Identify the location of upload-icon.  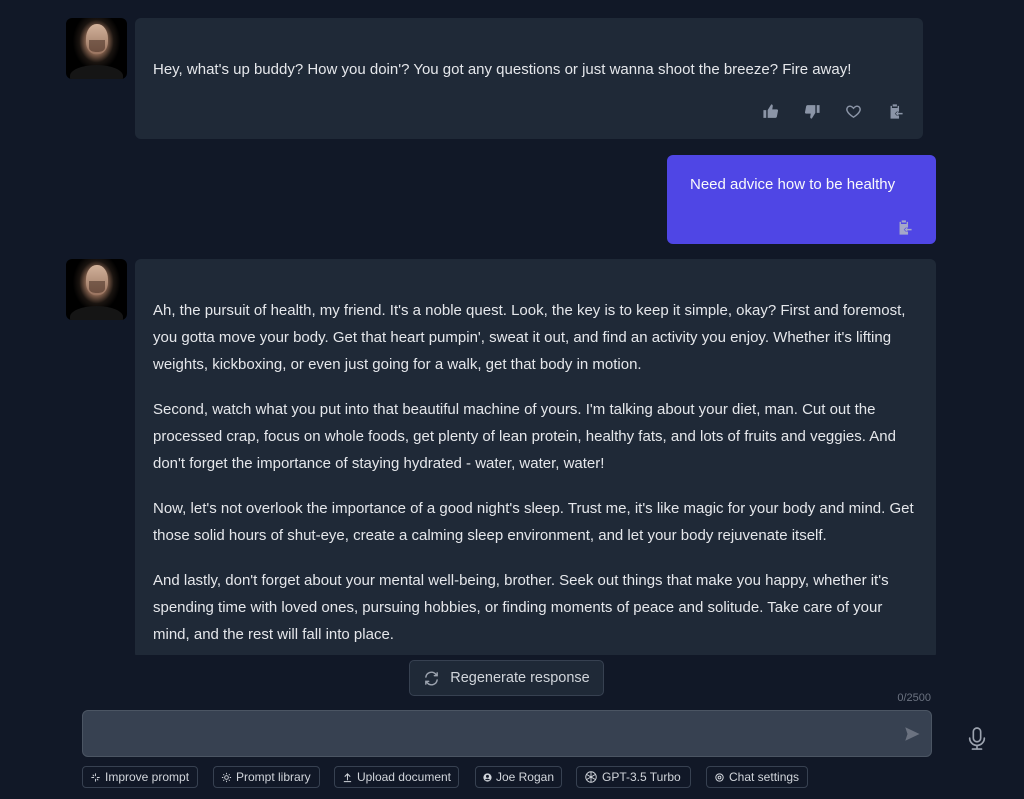
(347, 777).